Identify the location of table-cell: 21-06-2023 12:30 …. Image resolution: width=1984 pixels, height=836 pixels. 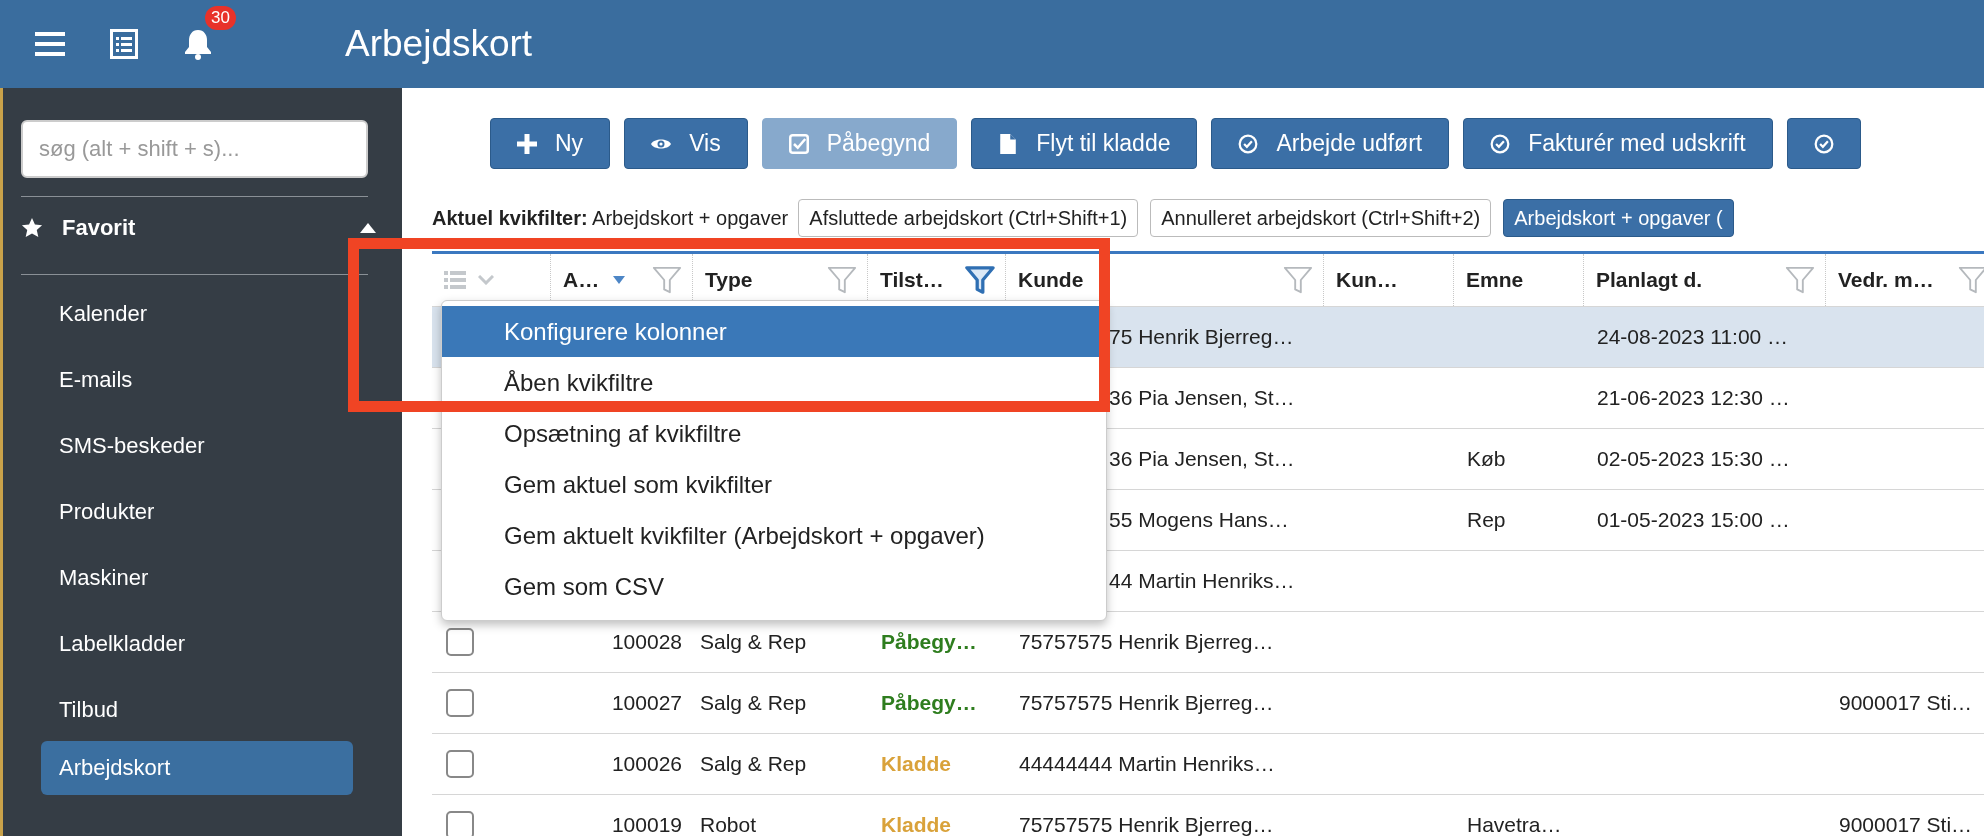
(1693, 397).